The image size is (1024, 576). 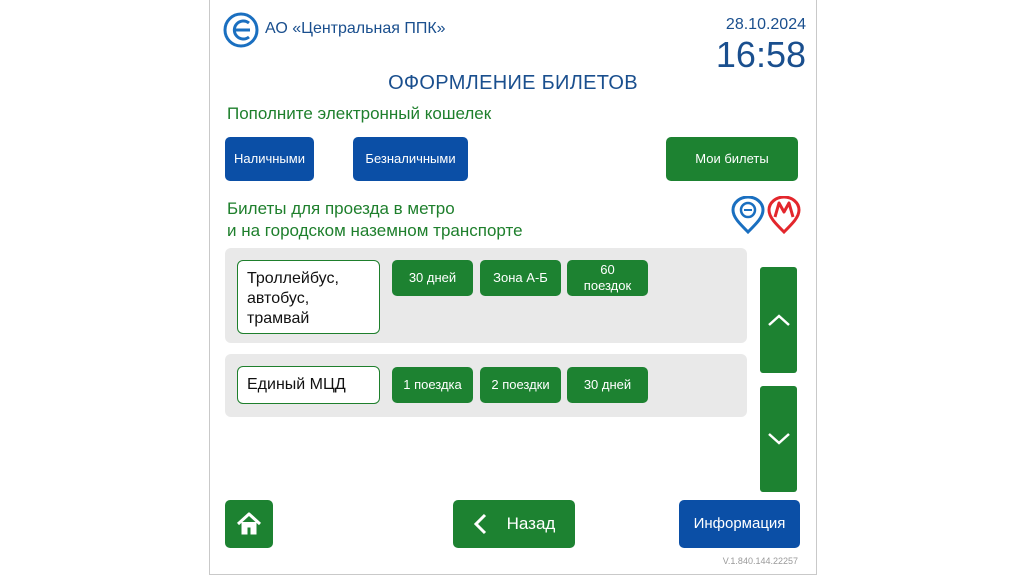 I want to click on ticket-row-name-line: Единый МЦД, so click(x=296, y=384).